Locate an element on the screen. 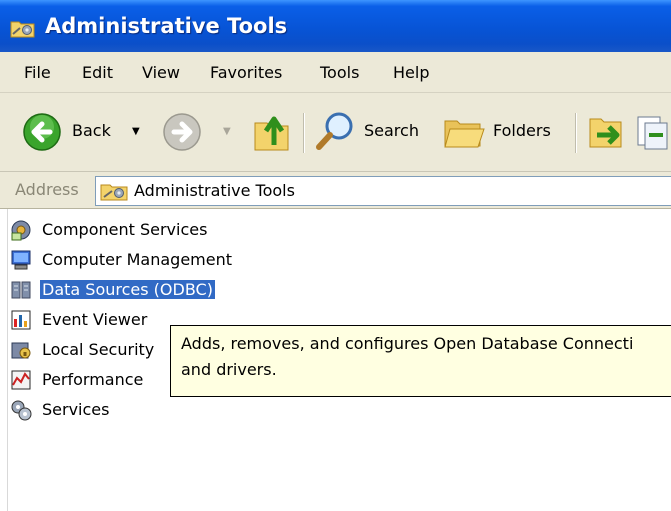 This screenshot has height=511, width=671. computer-management-icon is located at coordinates (21, 260).